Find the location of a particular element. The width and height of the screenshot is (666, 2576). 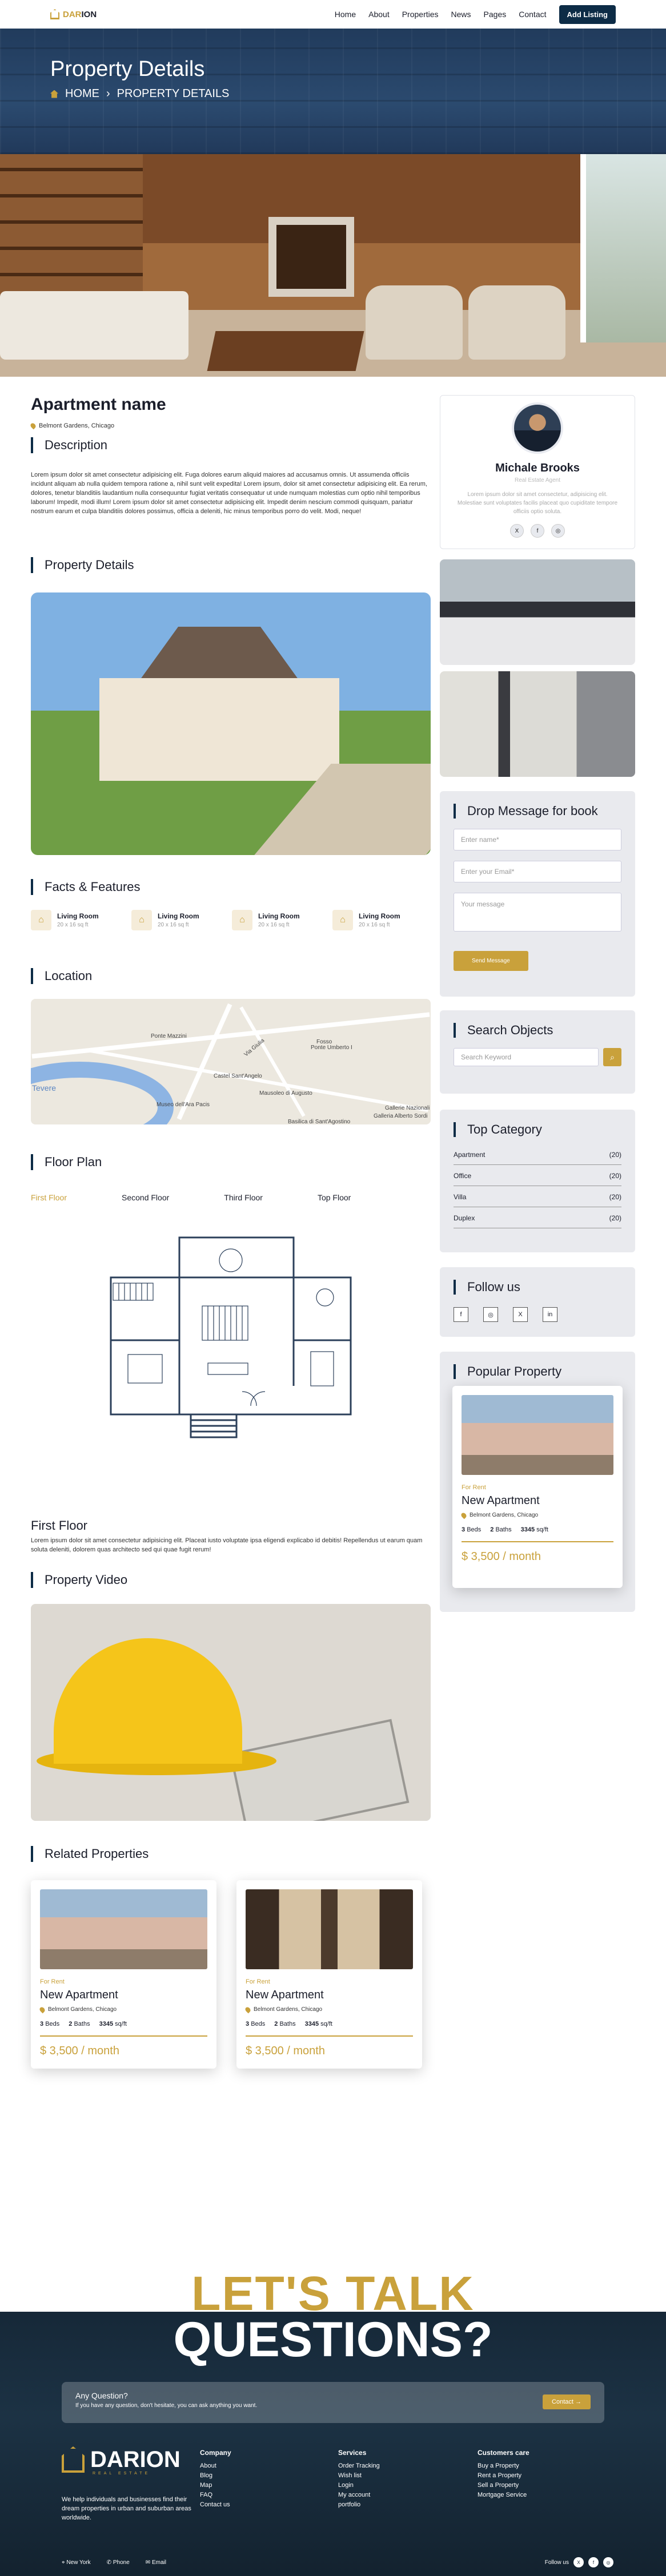

area-value: 3345 is located at coordinates (527, 1530).